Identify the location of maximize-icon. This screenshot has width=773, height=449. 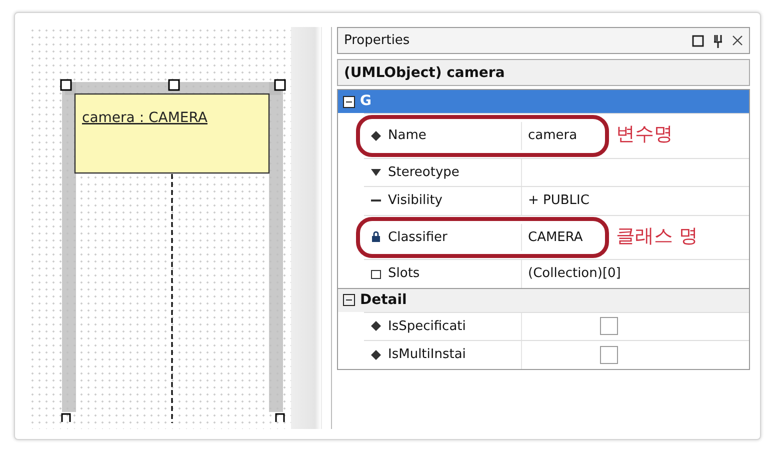
(698, 40).